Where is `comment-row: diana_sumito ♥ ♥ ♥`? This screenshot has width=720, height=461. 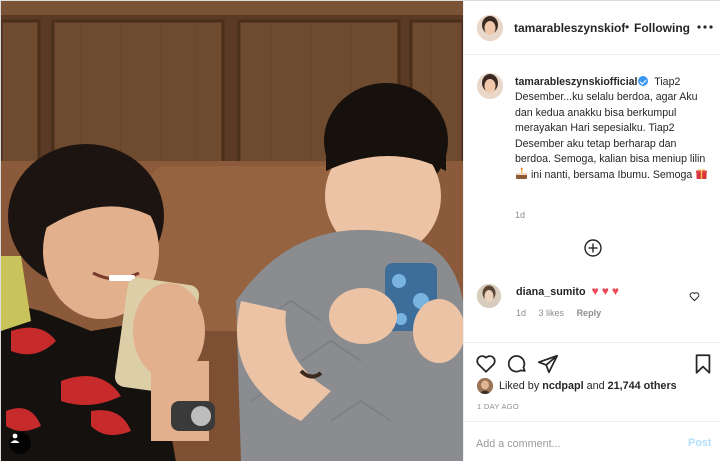 comment-row: diana_sumito ♥ ♥ ♥ is located at coordinates (567, 291).